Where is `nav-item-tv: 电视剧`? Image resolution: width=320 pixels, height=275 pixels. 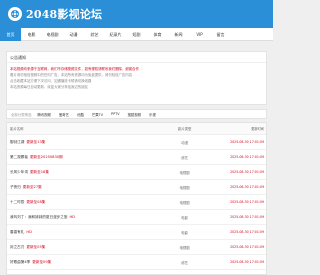
nav-item-tv: 电视剧 is located at coordinates (52, 34).